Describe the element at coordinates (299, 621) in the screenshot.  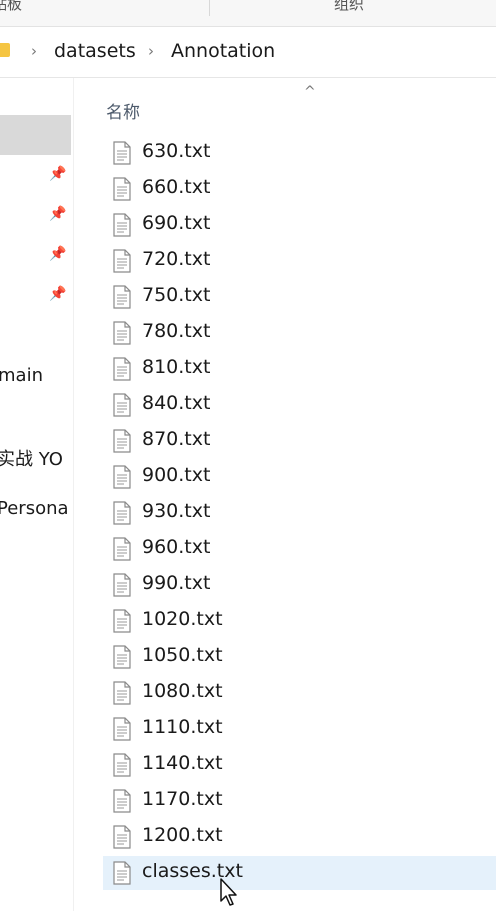
I see `file-row: 1020.txt` at that location.